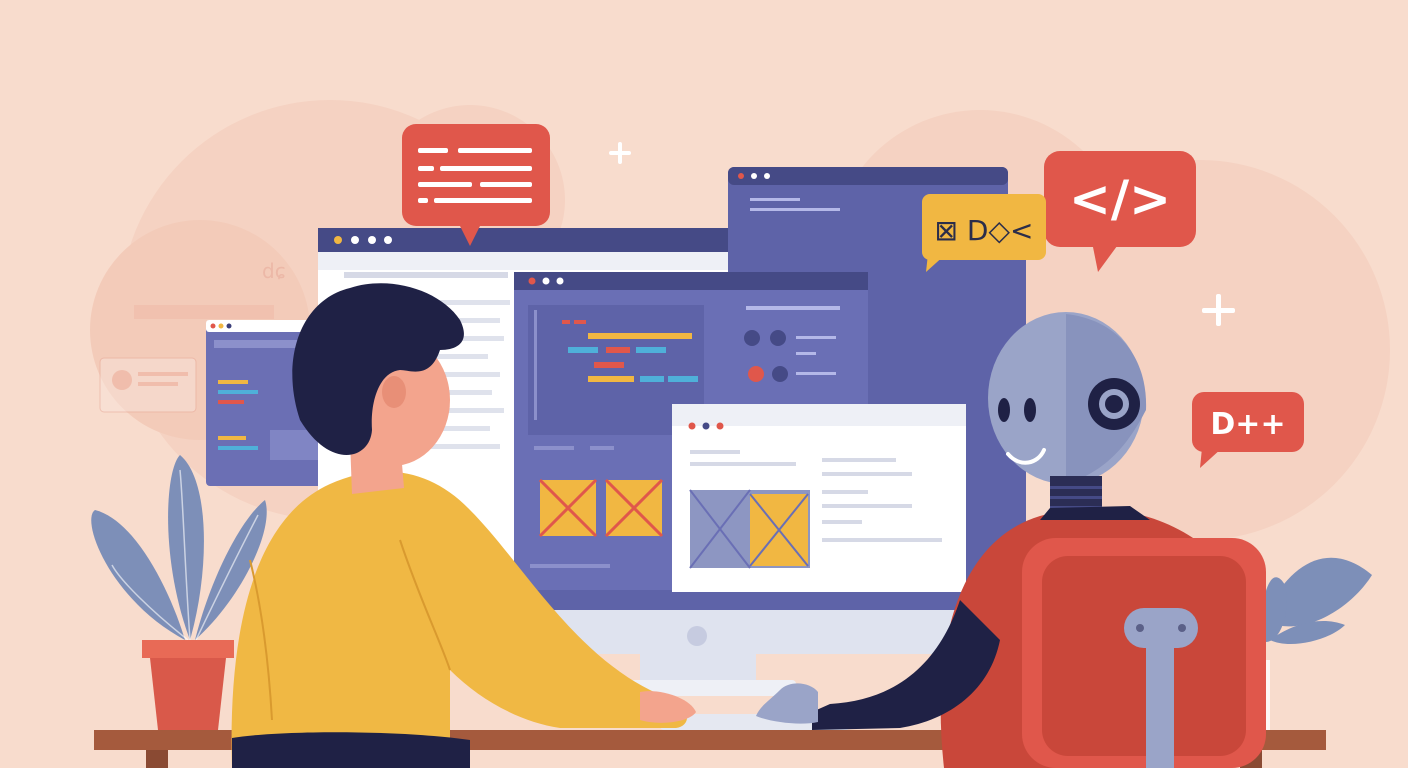  What do you see at coordinates (274, 271) in the screenshot?
I see `svg-text: dɕ` at bounding box center [274, 271].